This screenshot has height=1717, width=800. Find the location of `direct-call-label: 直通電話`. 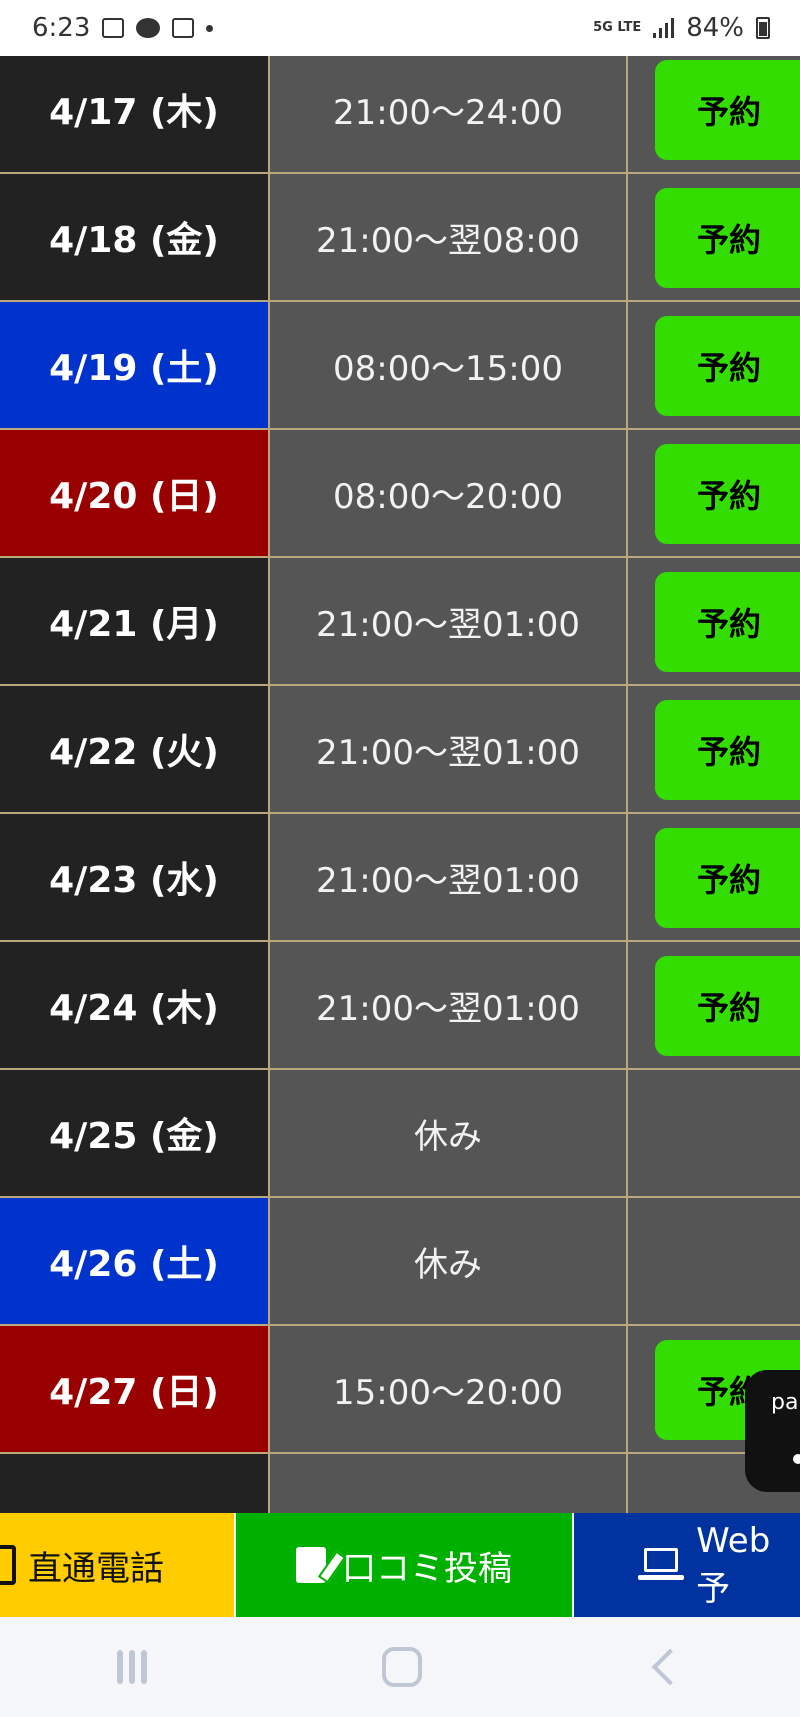

direct-call-label: 直通電話 is located at coordinates (96, 1568).